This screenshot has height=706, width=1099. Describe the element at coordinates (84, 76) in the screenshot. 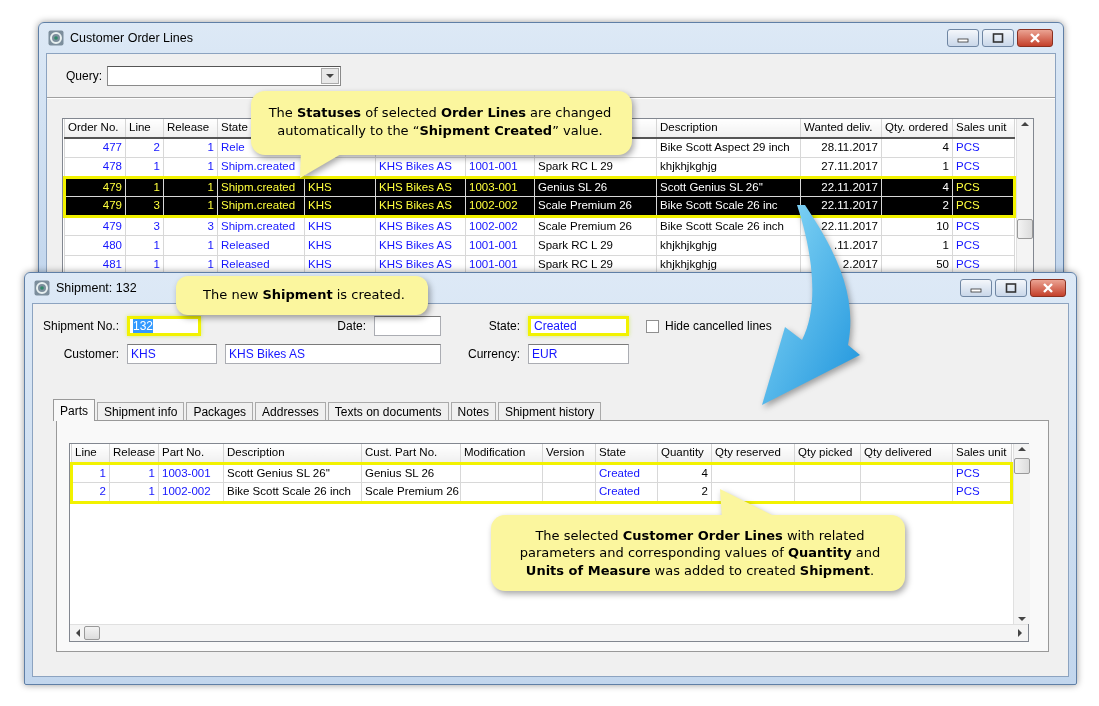

I see `field-label: Query:` at that location.